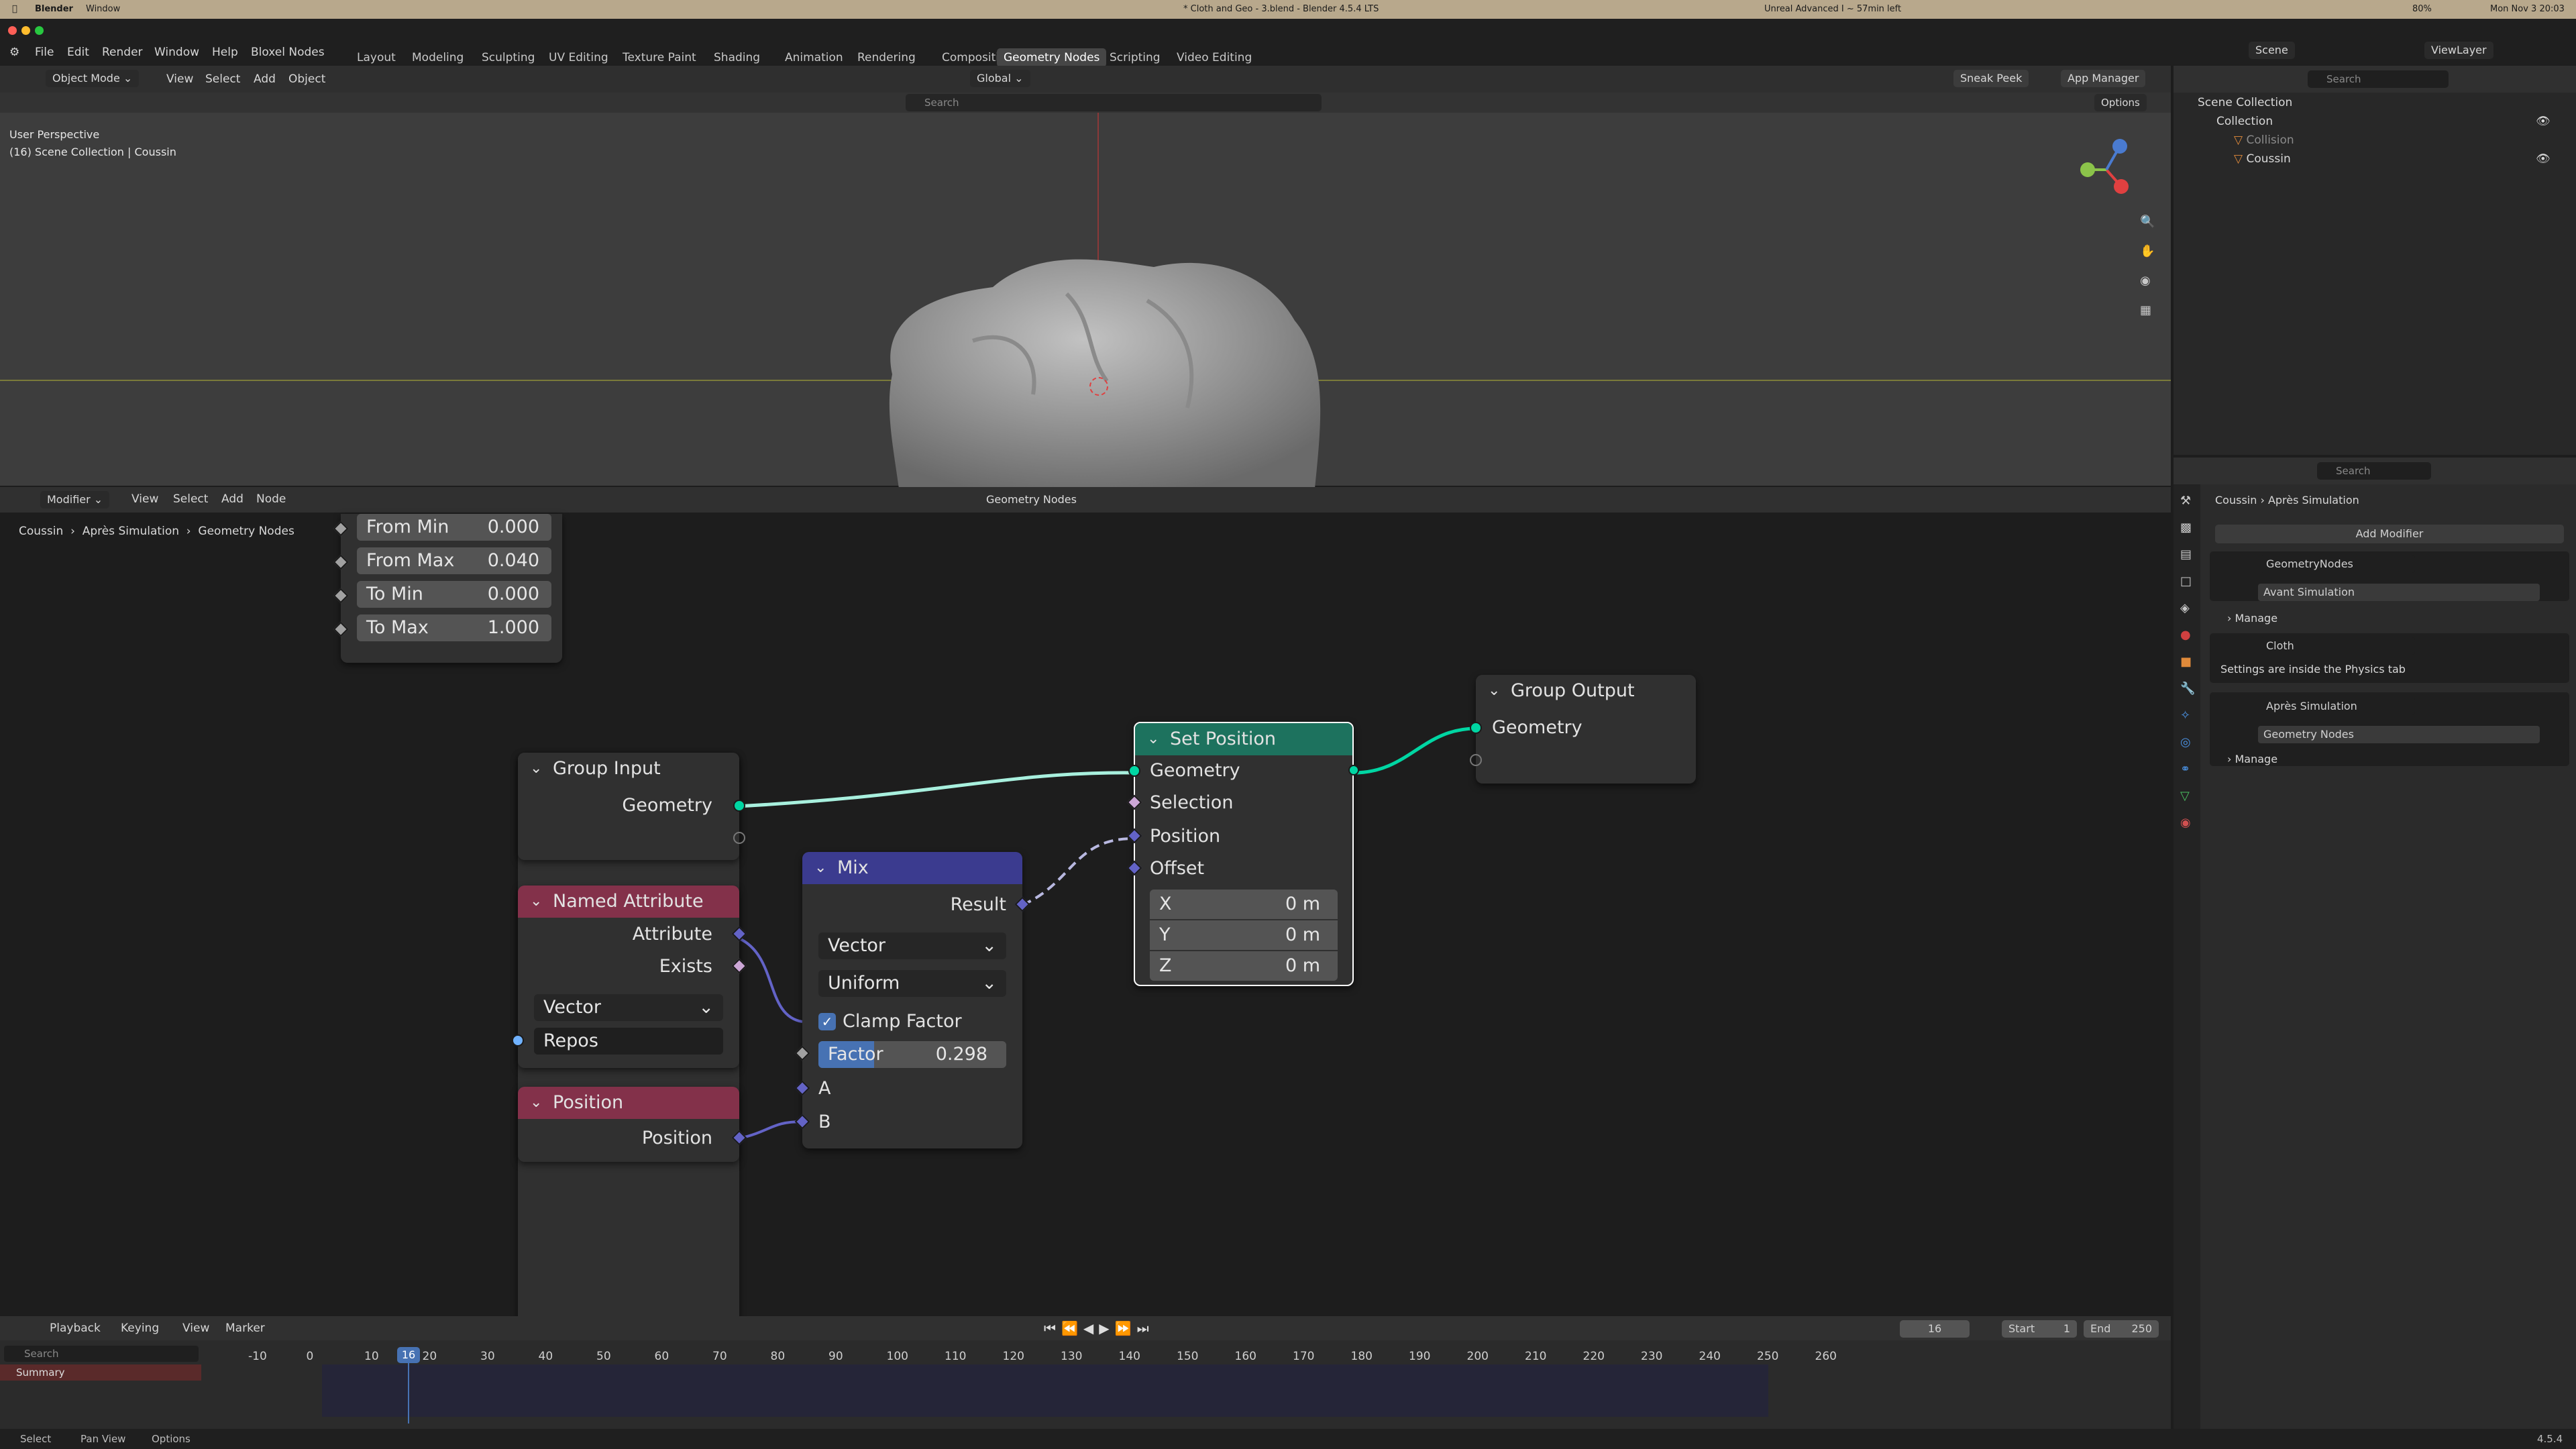  Describe the element at coordinates (886, 57) in the screenshot. I see `workspace-tab: Rendering` at that location.